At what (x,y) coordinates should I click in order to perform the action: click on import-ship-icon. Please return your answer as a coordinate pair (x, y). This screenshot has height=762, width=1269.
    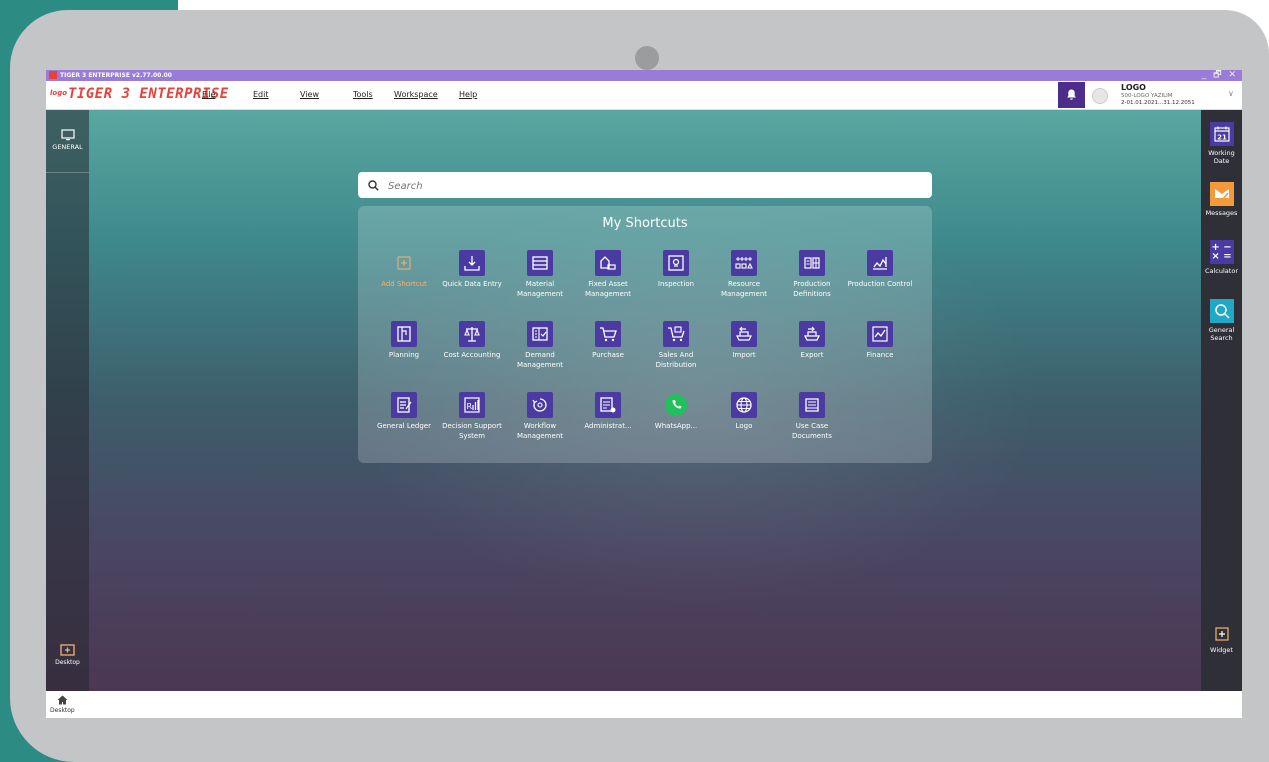
    Looking at the image, I should click on (744, 334).